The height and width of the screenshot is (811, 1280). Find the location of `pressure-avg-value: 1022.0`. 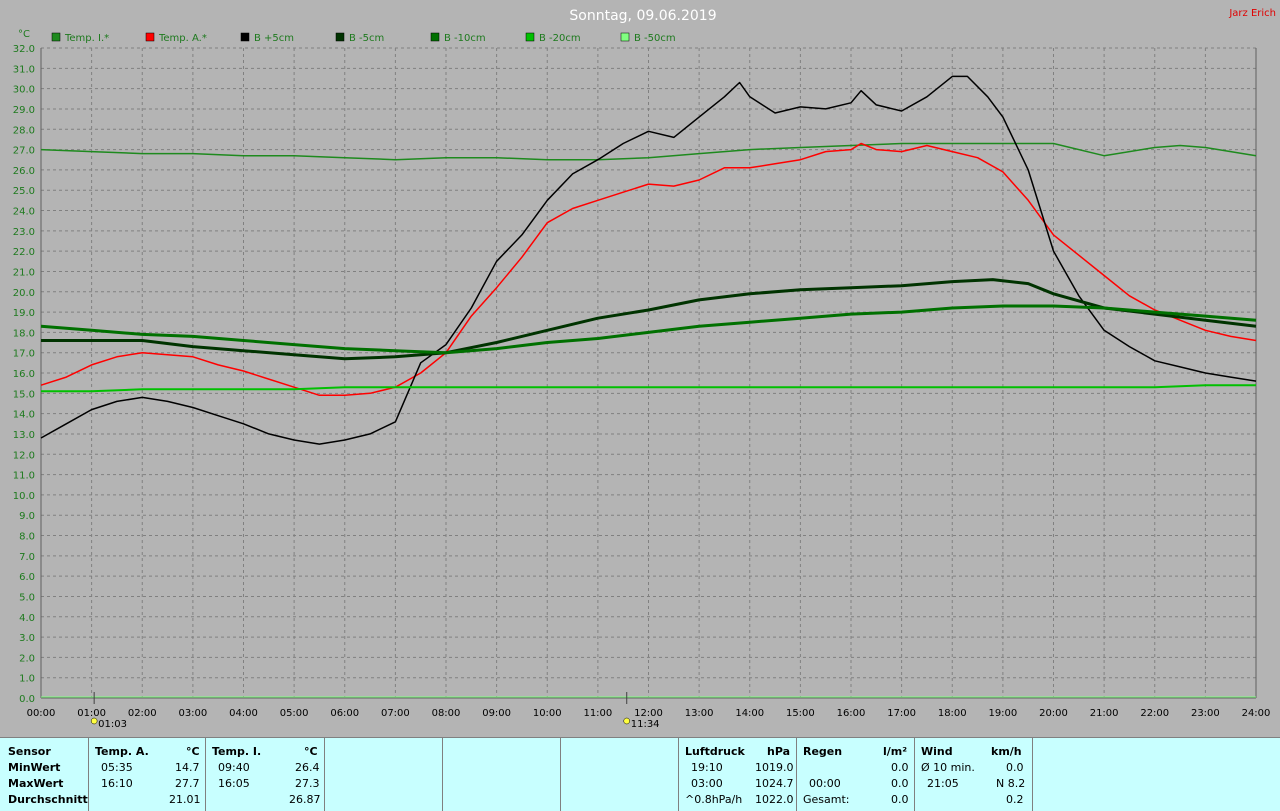

pressure-avg-value: 1022.0 is located at coordinates (774, 799).